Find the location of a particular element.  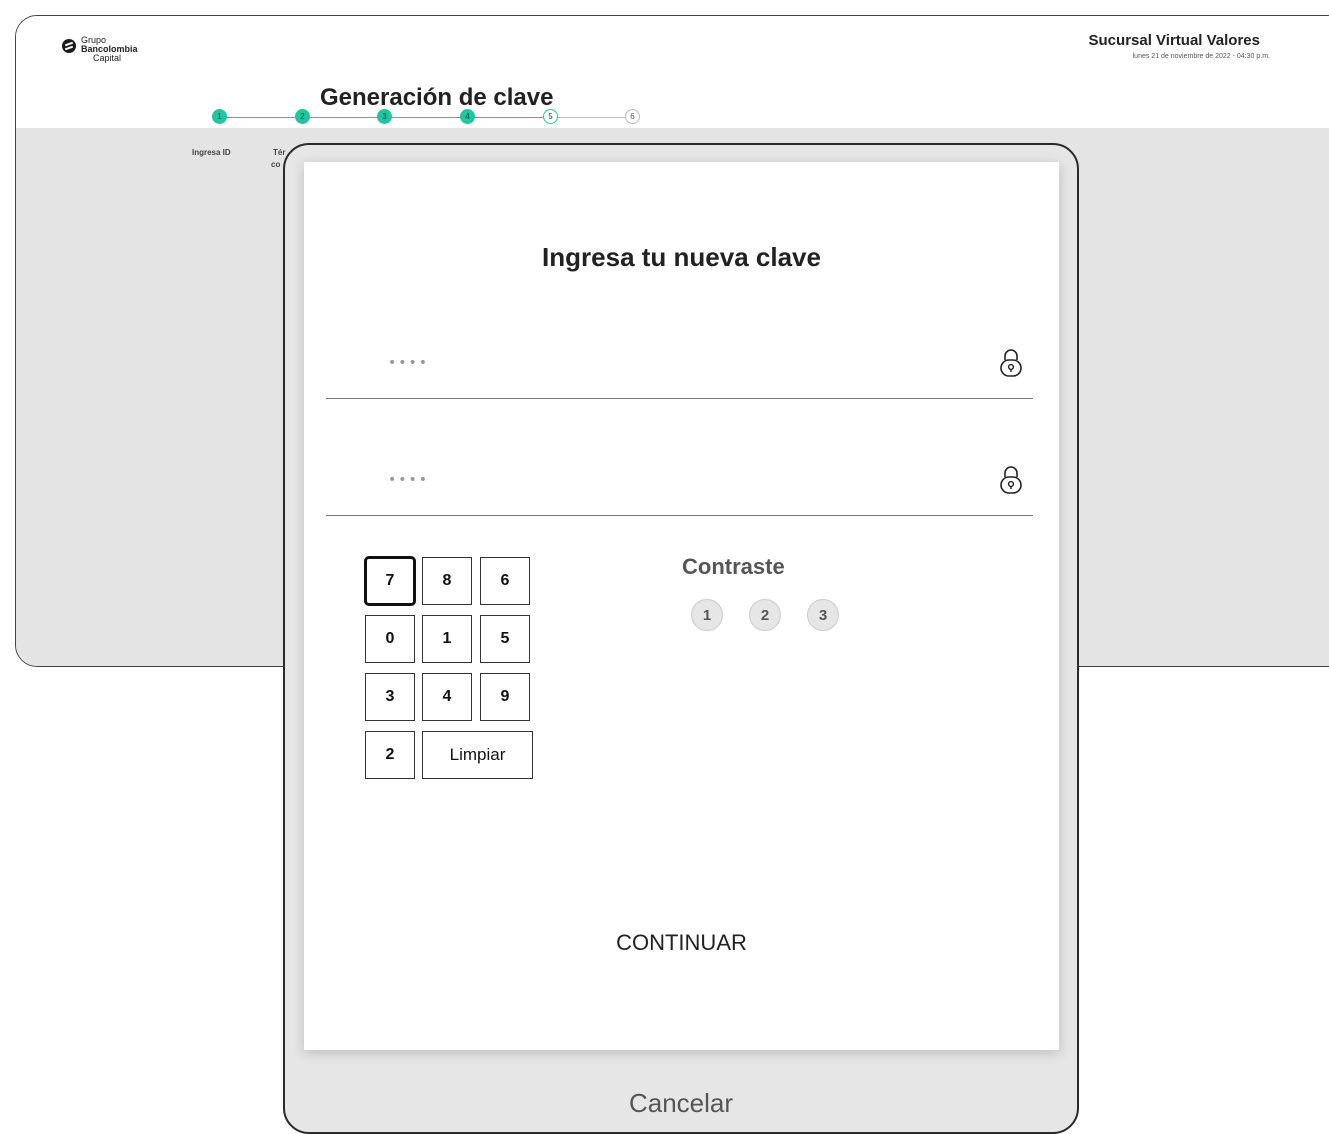

step-4: 4 is located at coordinates (467, 116).